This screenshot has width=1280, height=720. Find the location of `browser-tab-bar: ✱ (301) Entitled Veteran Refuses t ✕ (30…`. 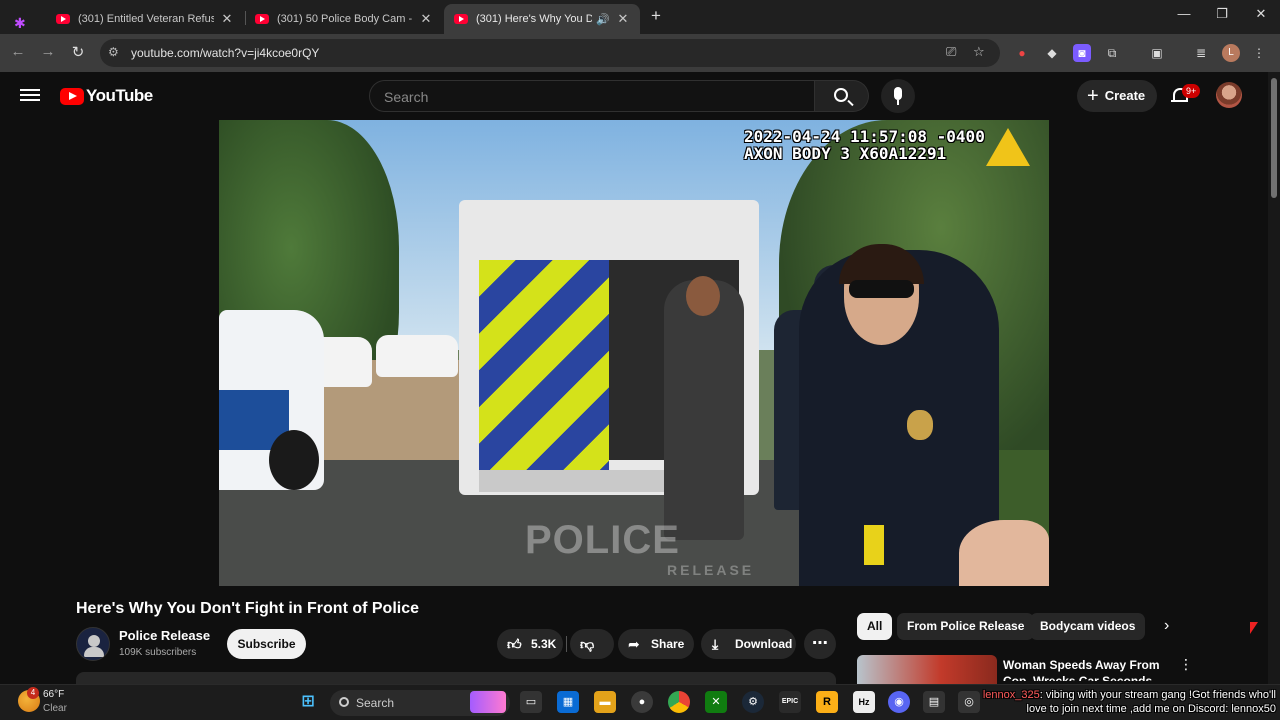

browser-tab-bar: ✱ (301) Entitled Veteran Refuses t ✕ (30… is located at coordinates (640, 17).